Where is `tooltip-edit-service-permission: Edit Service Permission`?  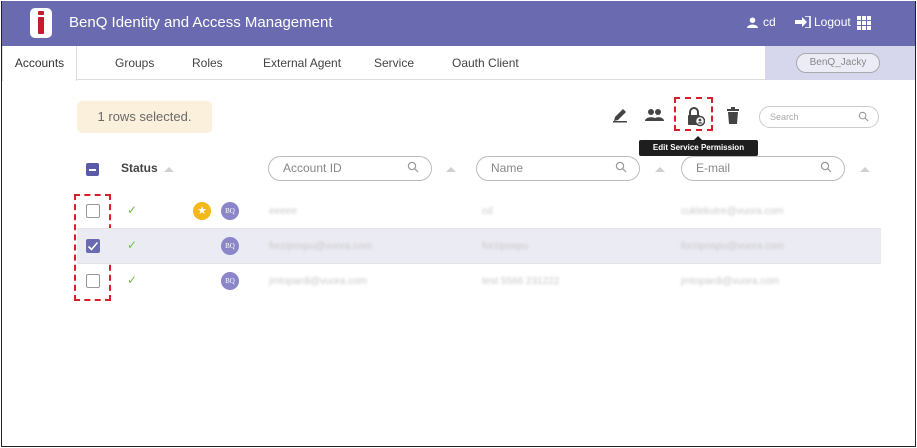
tooltip-edit-service-permission: Edit Service Permission is located at coordinates (698, 146).